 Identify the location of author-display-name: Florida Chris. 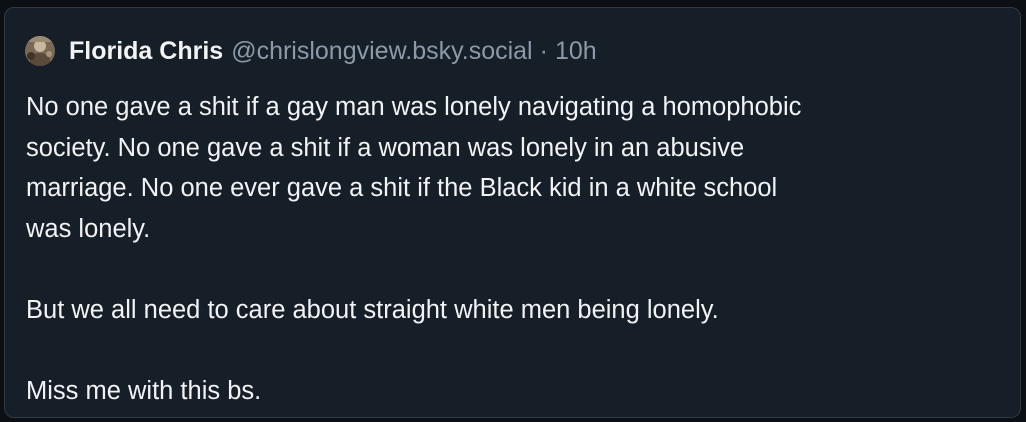
(146, 51).